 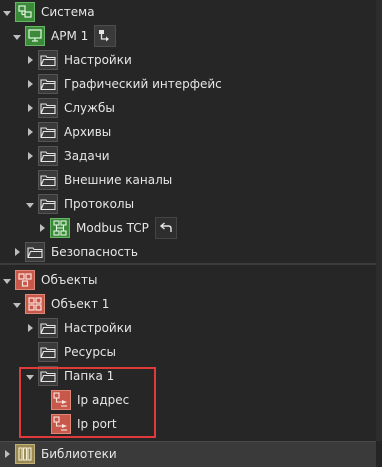 I want to click on arm-action-button, so click(x=105, y=36).